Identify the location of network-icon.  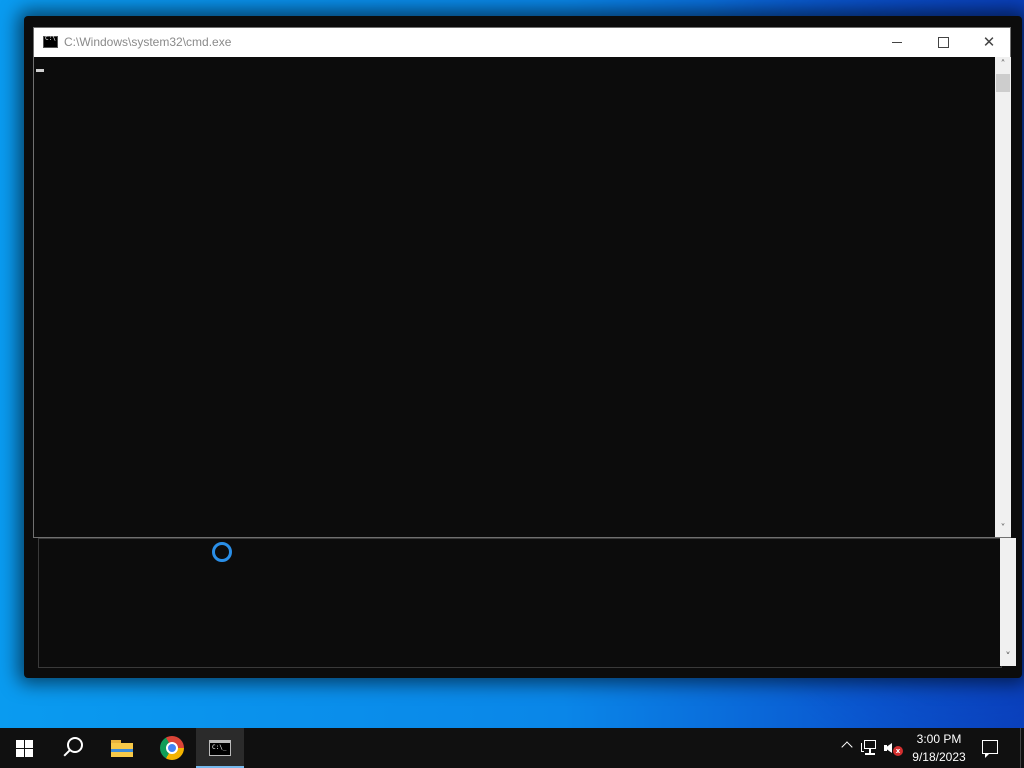
(869, 748).